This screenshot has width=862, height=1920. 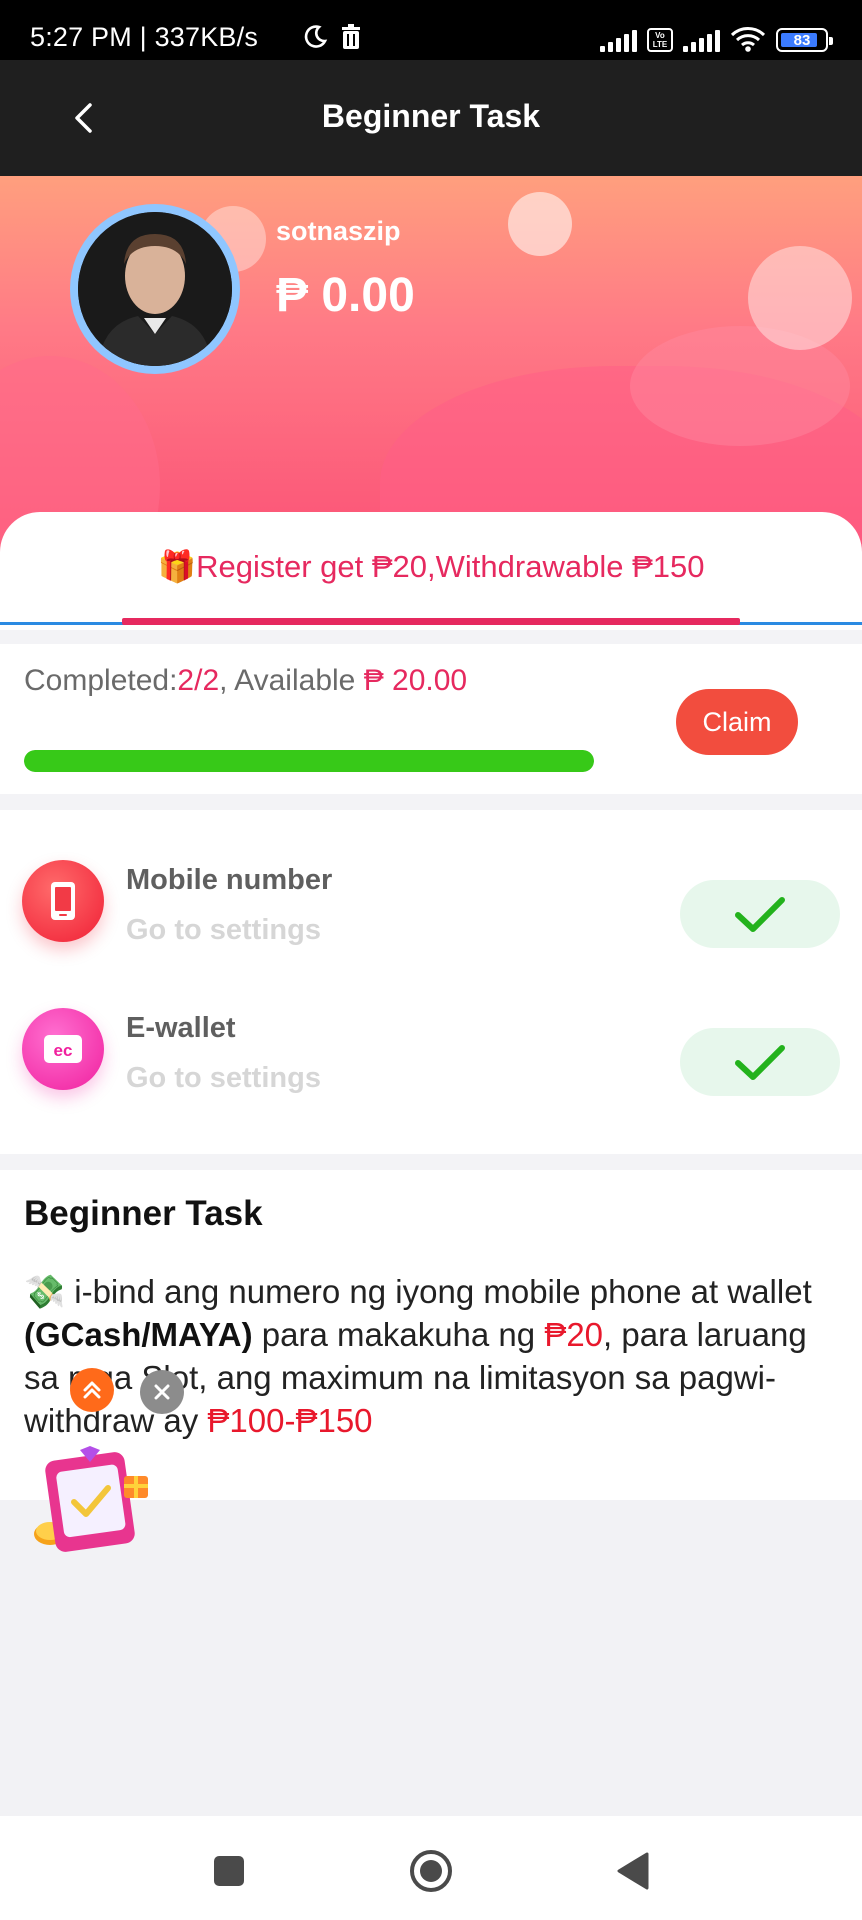 I want to click on wifi-icon, so click(x=748, y=39).